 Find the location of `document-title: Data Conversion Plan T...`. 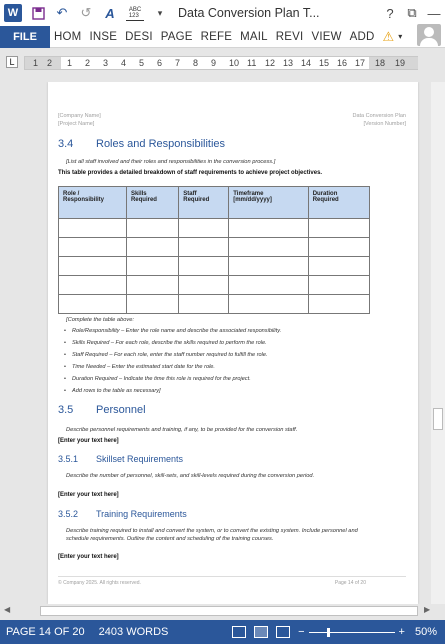

document-title: Data Conversion Plan T... is located at coordinates (249, 13).